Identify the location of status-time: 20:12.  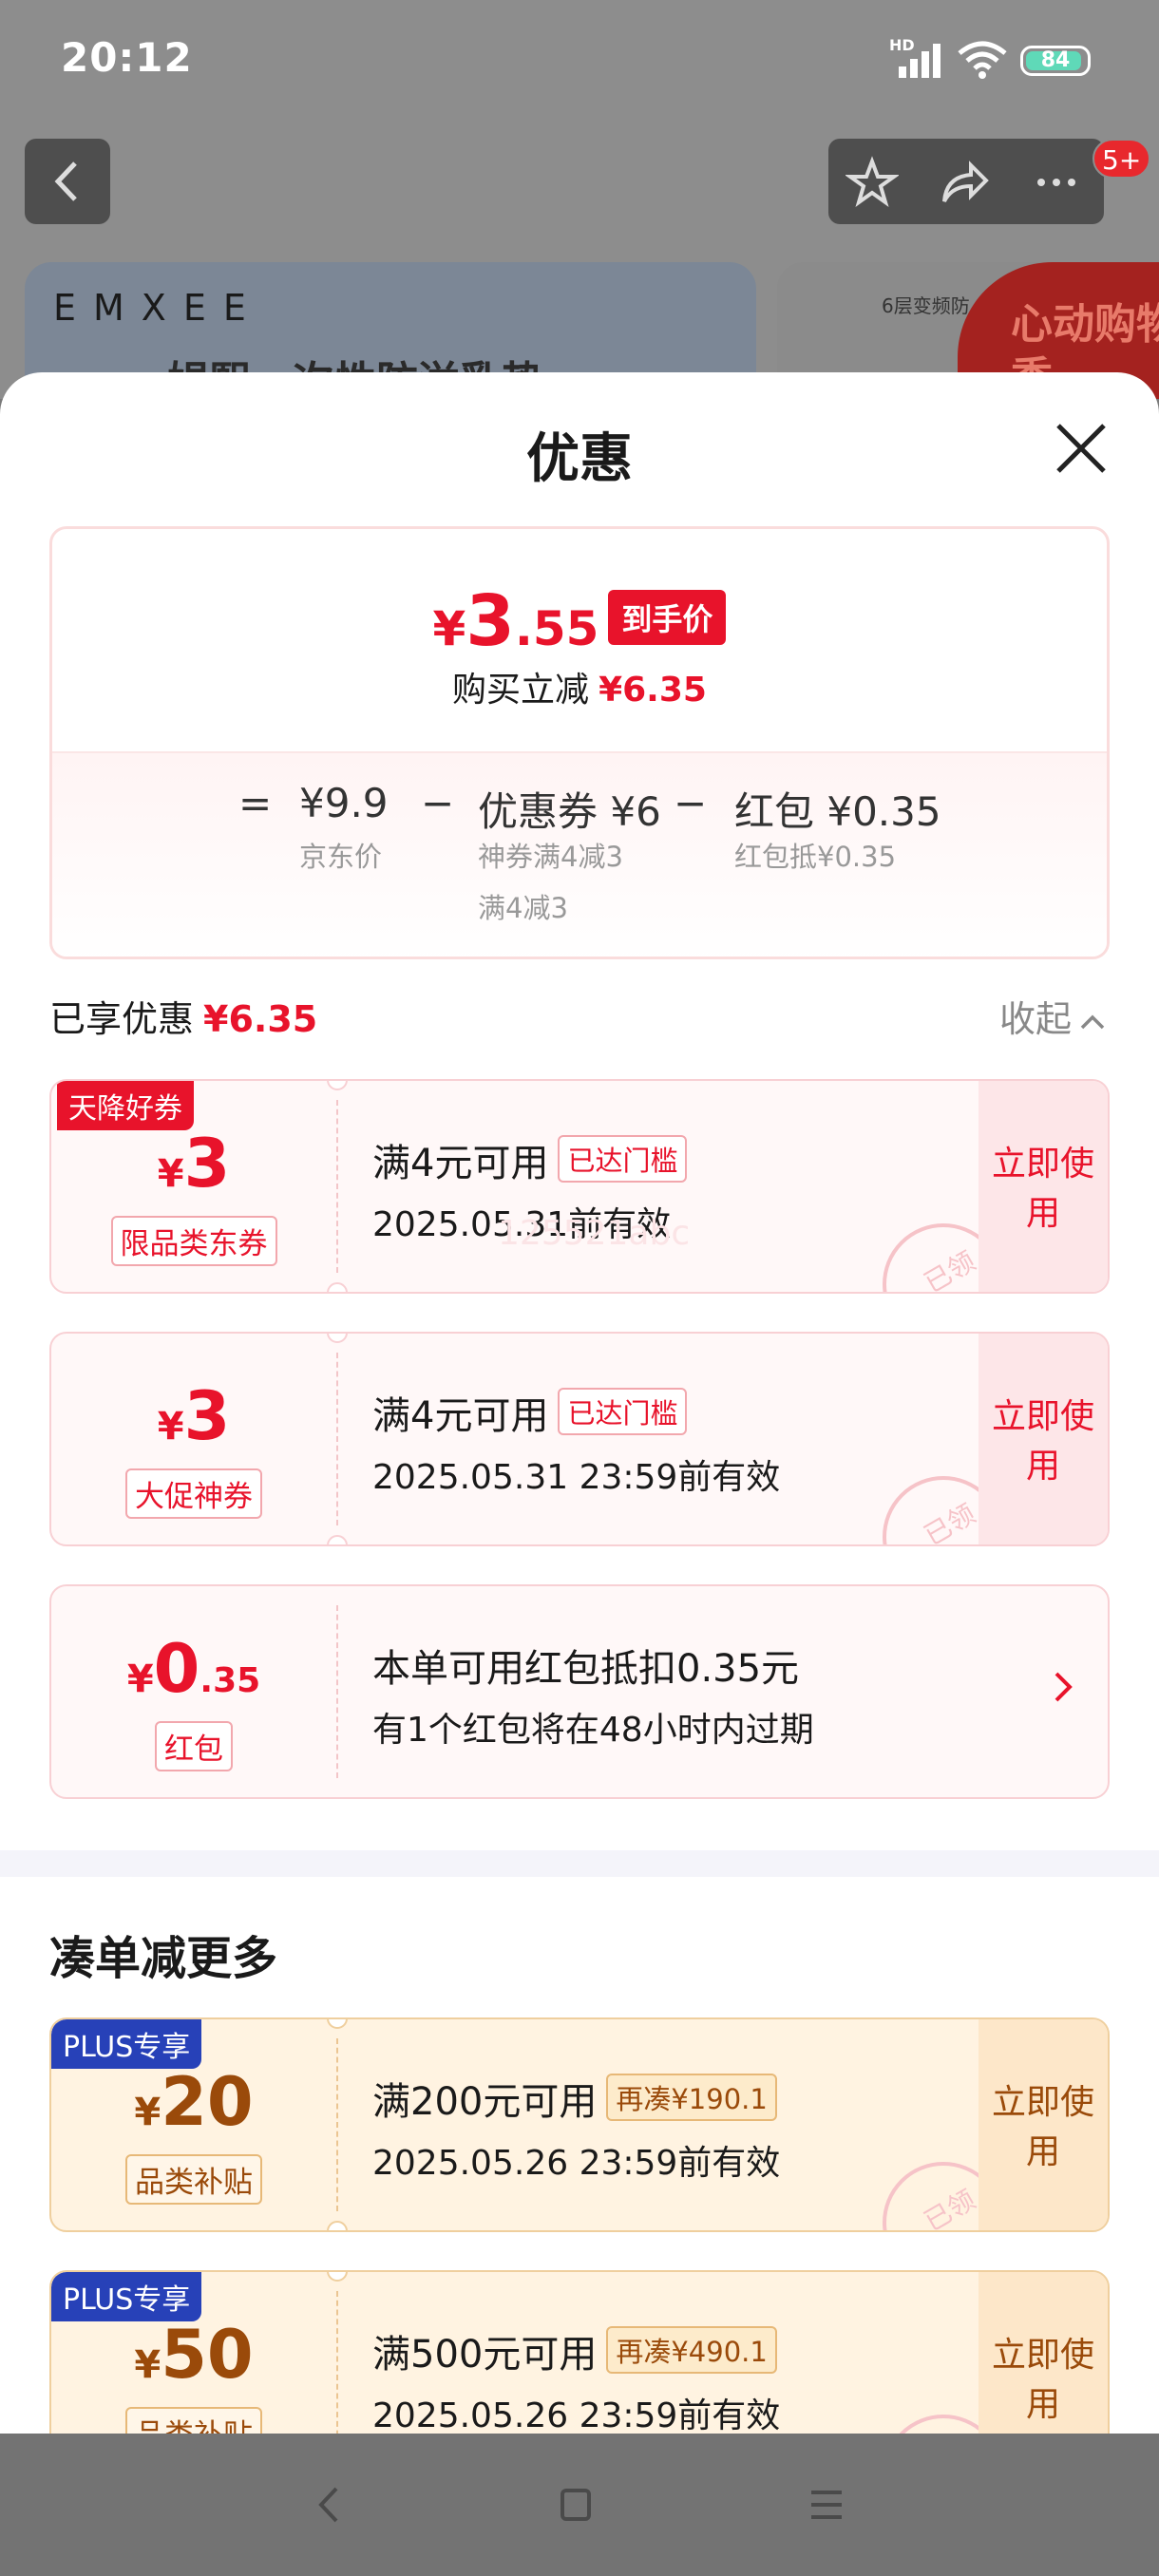
(127, 57).